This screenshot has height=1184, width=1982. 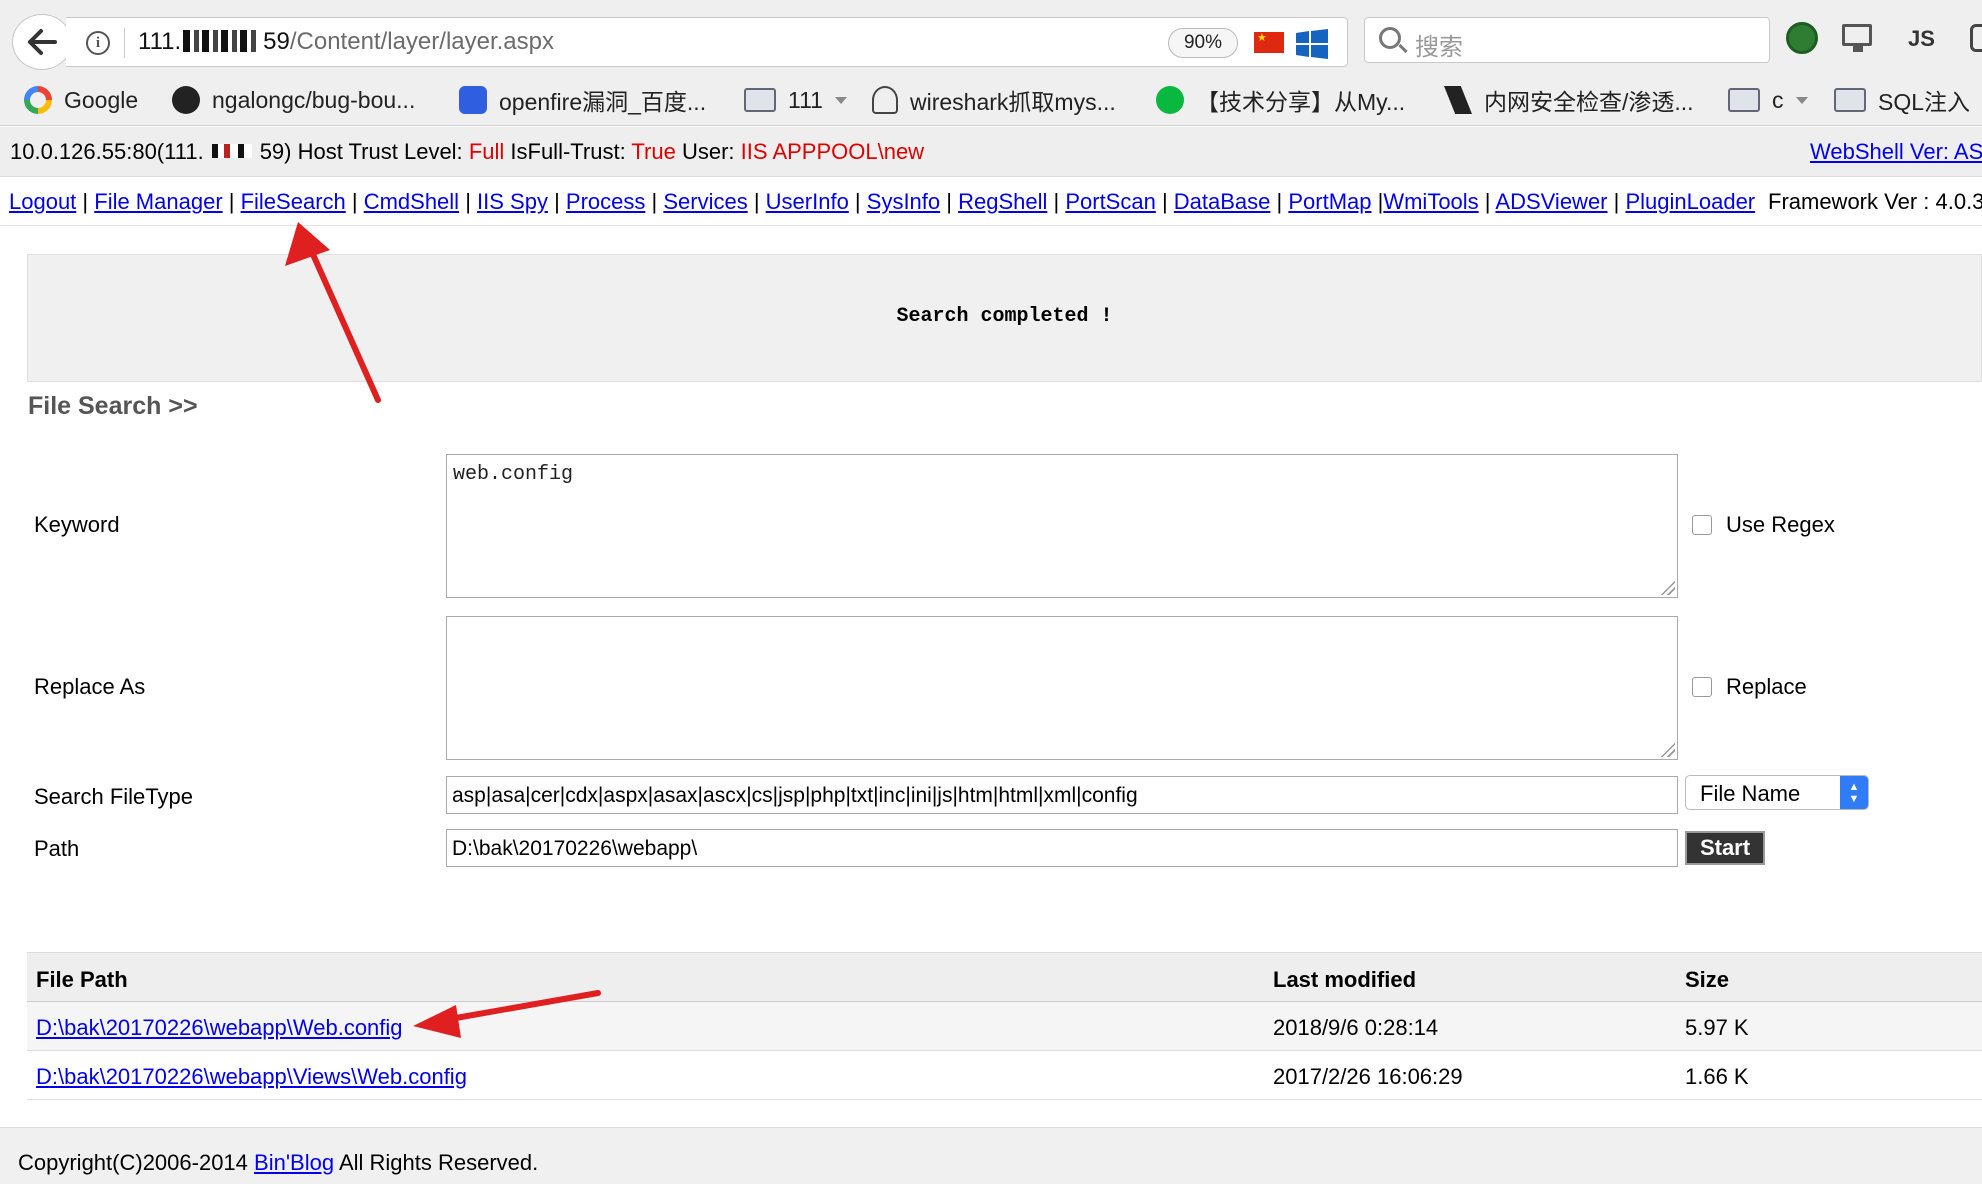 I want to click on section-title: File Search >>, so click(x=113, y=406).